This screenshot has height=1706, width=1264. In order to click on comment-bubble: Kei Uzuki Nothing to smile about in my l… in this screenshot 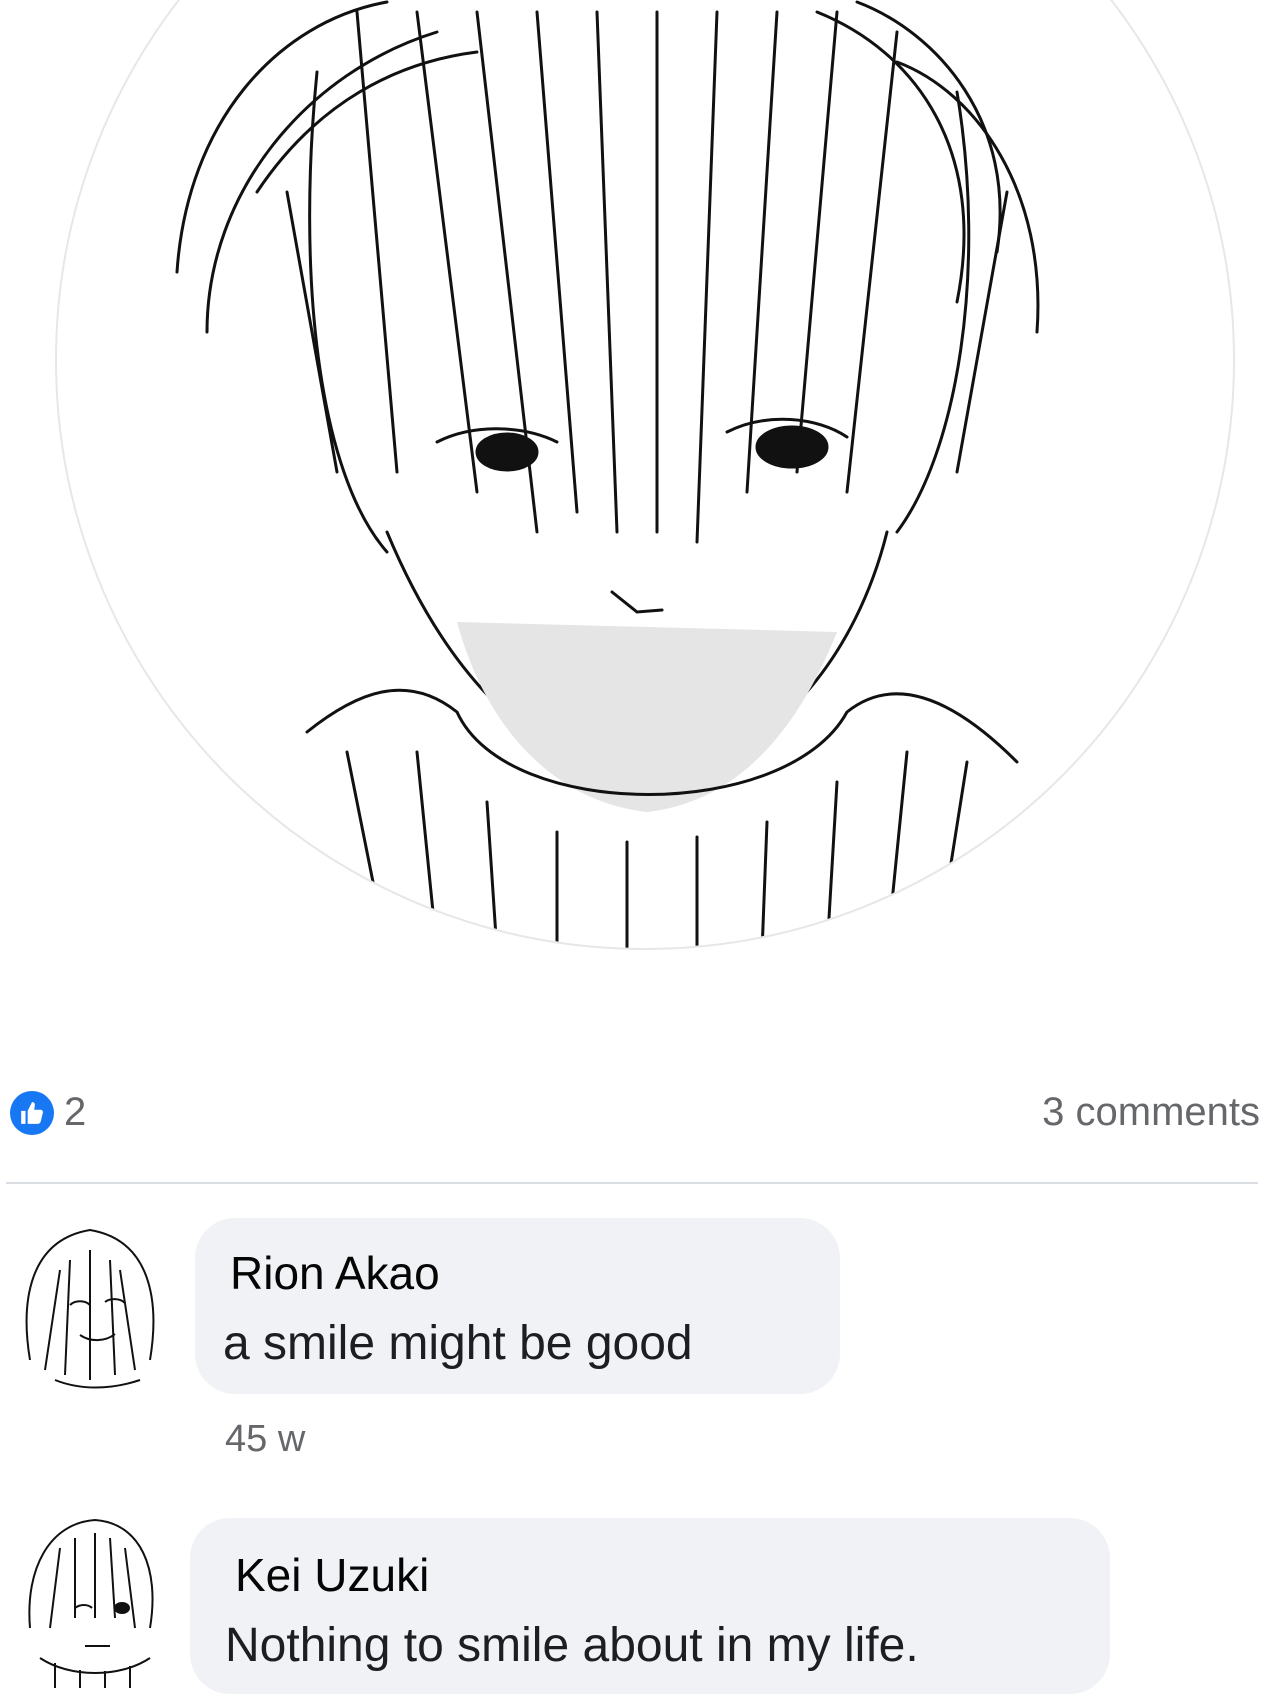, I will do `click(650, 1606)`.